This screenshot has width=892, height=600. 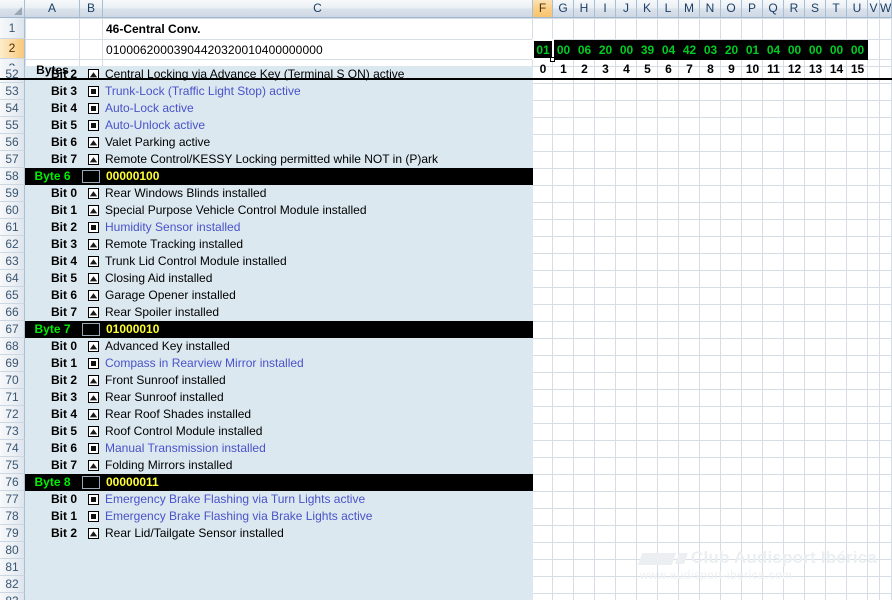 What do you see at coordinates (731, 8) in the screenshot?
I see `column-header-o: O` at bounding box center [731, 8].